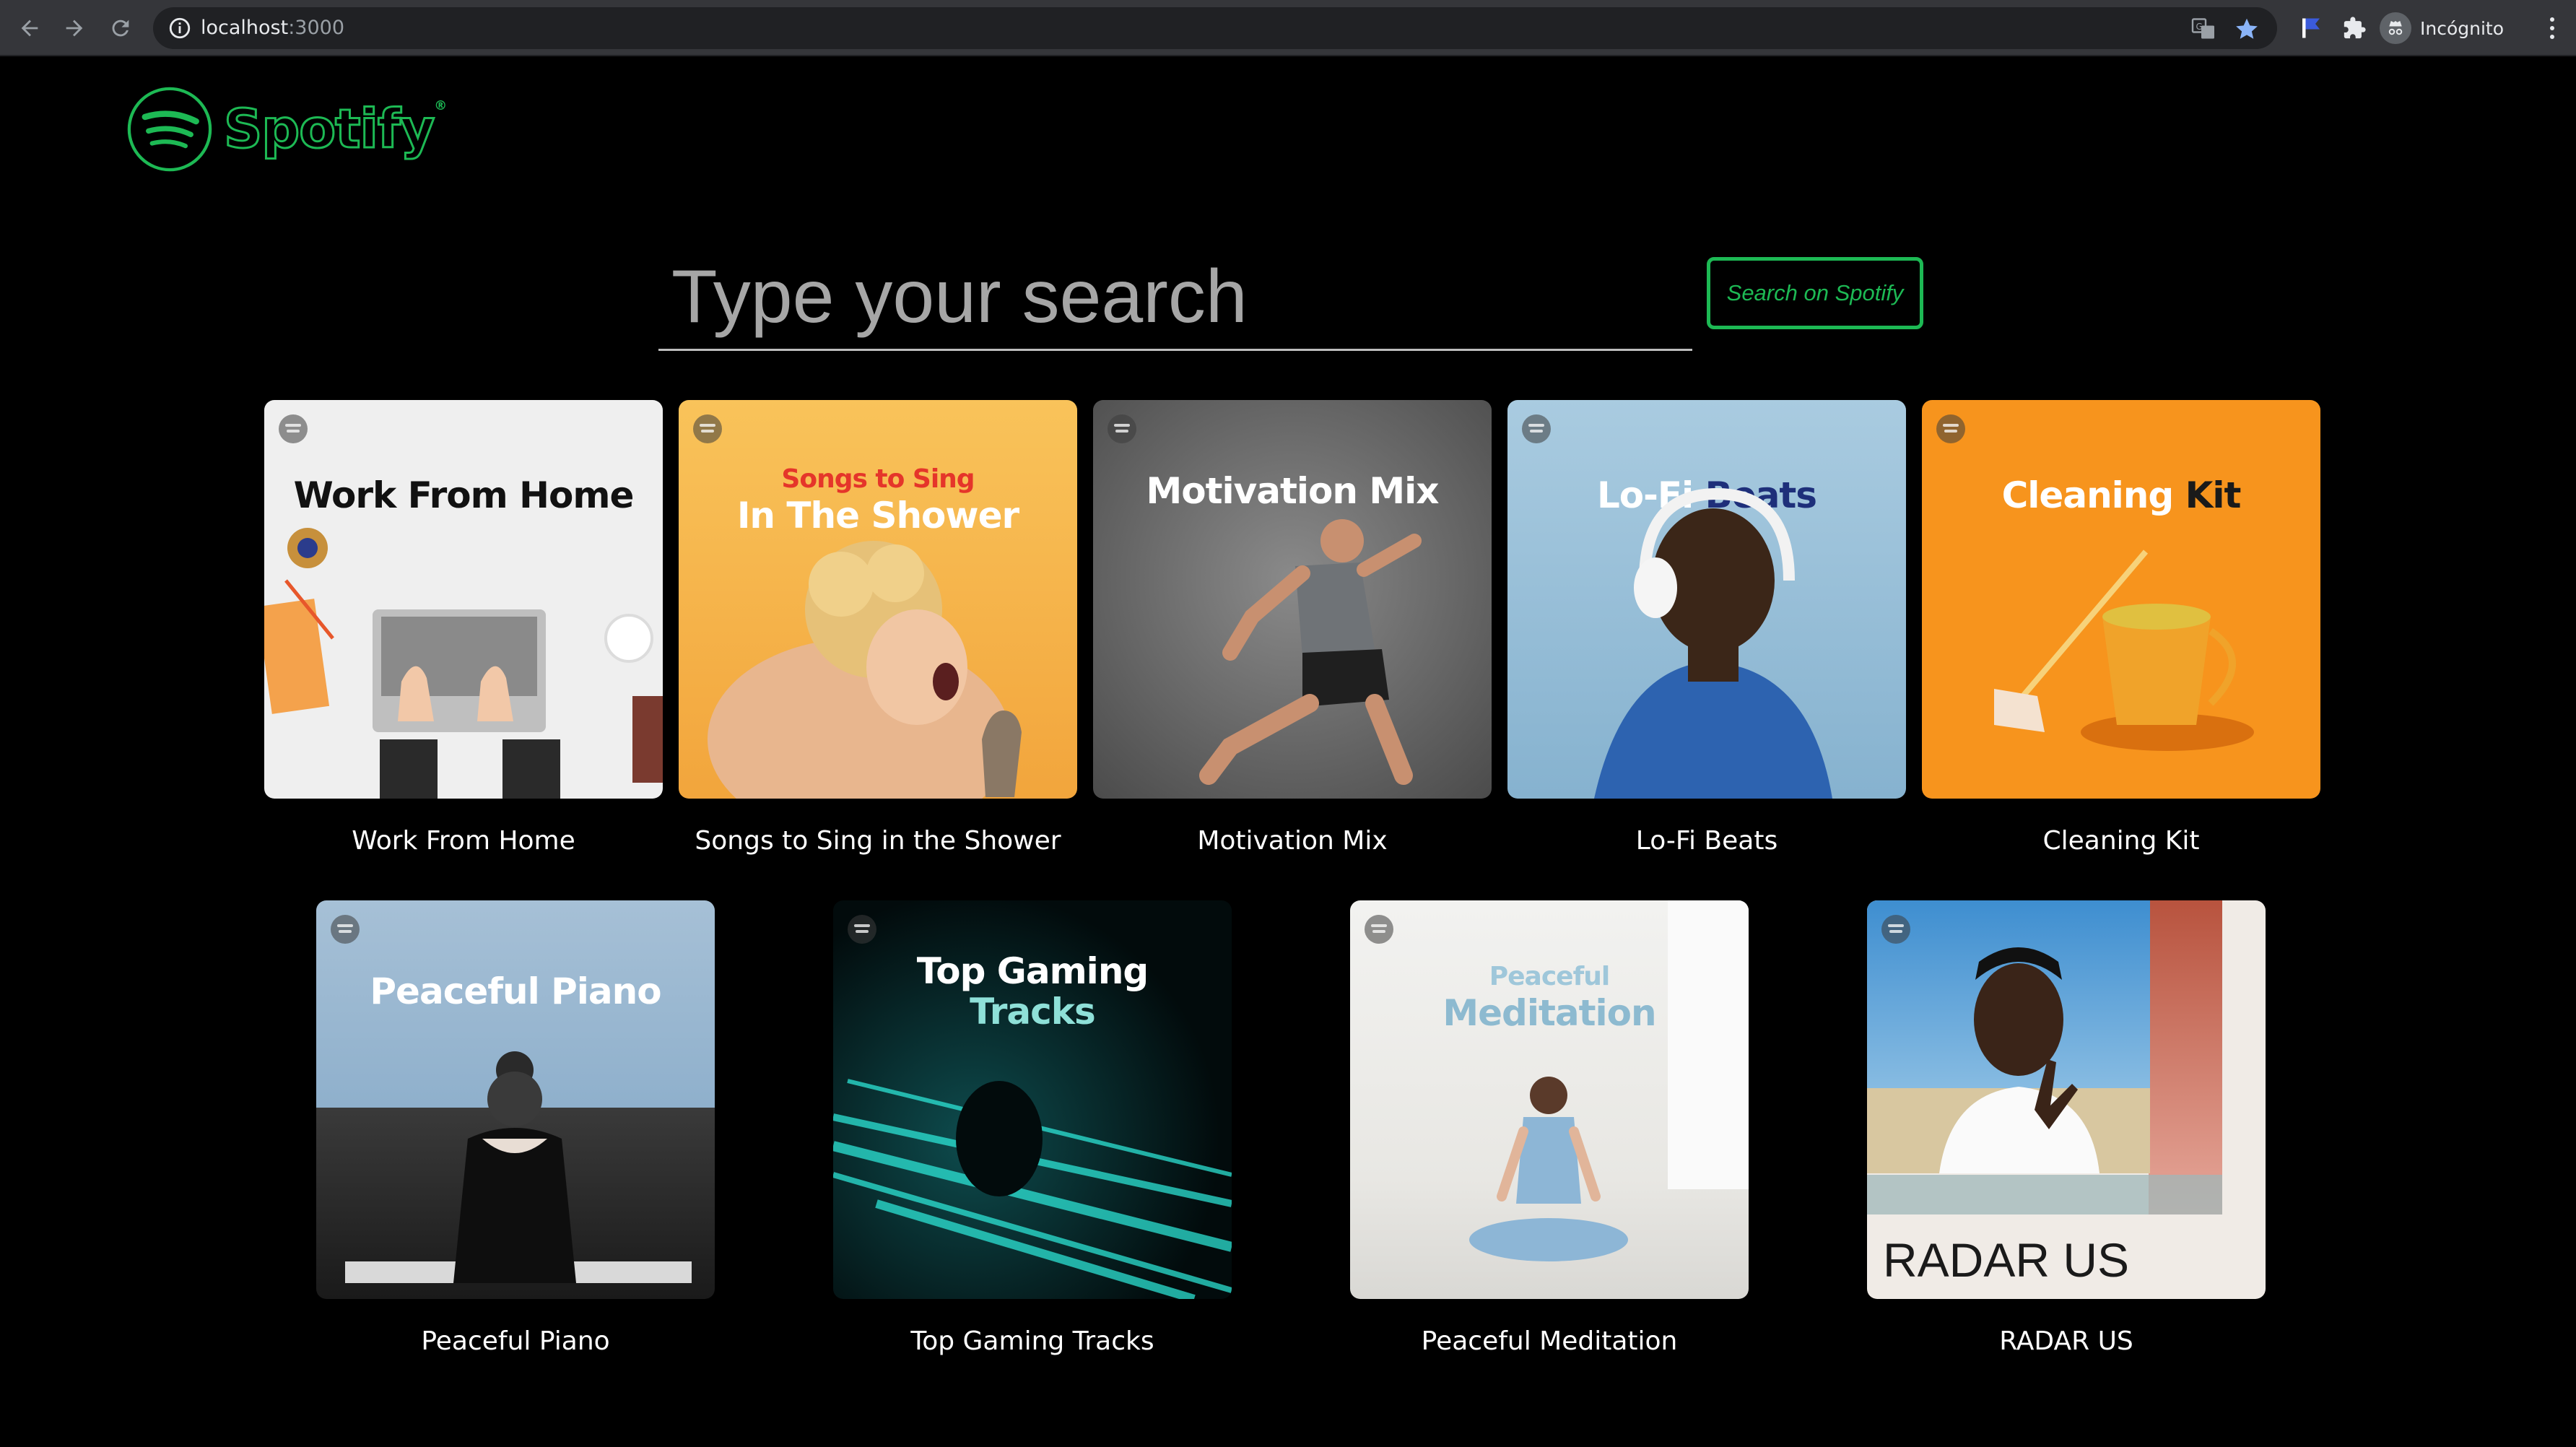 This screenshot has width=2576, height=1447. I want to click on extensions-puzzle-icon, so click(2354, 28).